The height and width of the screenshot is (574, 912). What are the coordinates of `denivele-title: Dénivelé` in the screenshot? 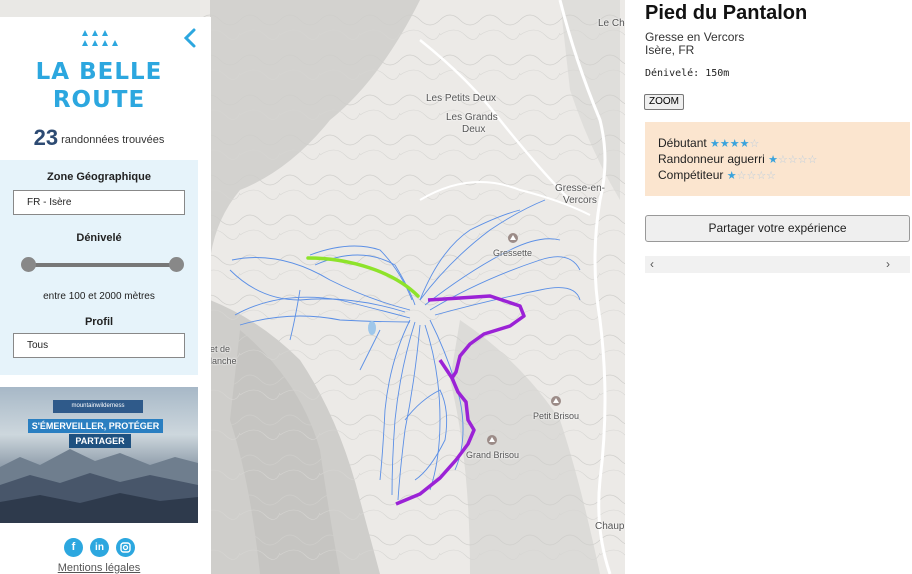 It's located at (99, 238).